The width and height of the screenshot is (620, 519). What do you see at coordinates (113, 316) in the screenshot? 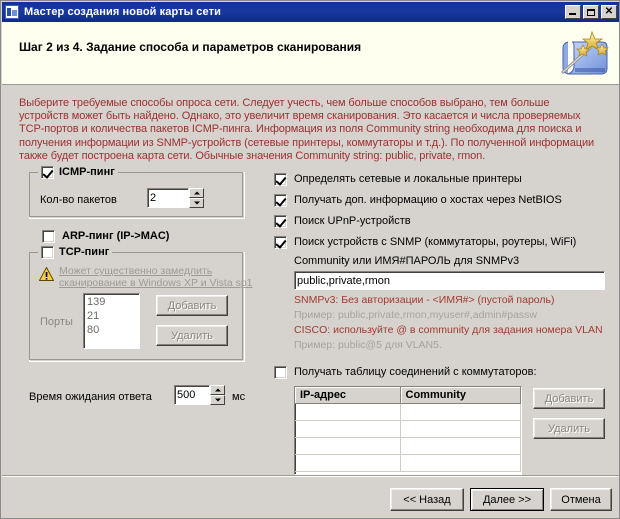
I see `list-item: 21` at bounding box center [113, 316].